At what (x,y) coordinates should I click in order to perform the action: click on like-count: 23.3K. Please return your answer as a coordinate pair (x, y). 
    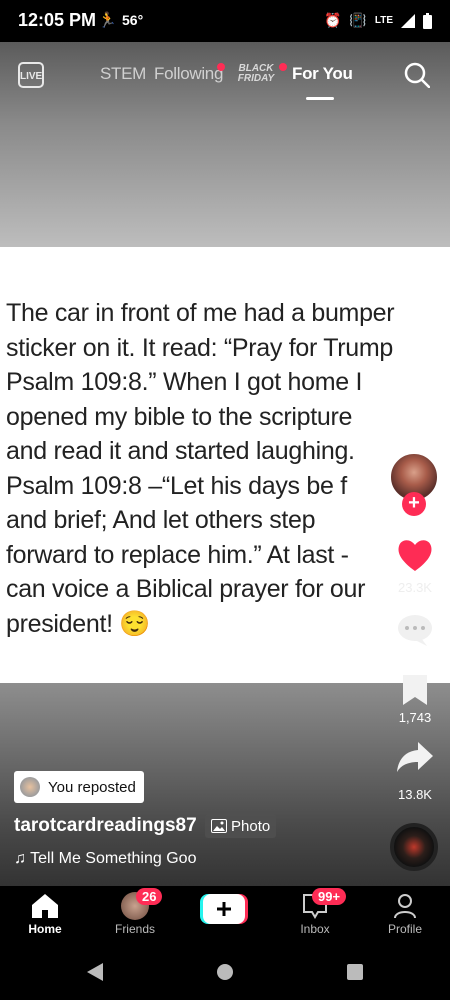
    Looking at the image, I should click on (415, 587).